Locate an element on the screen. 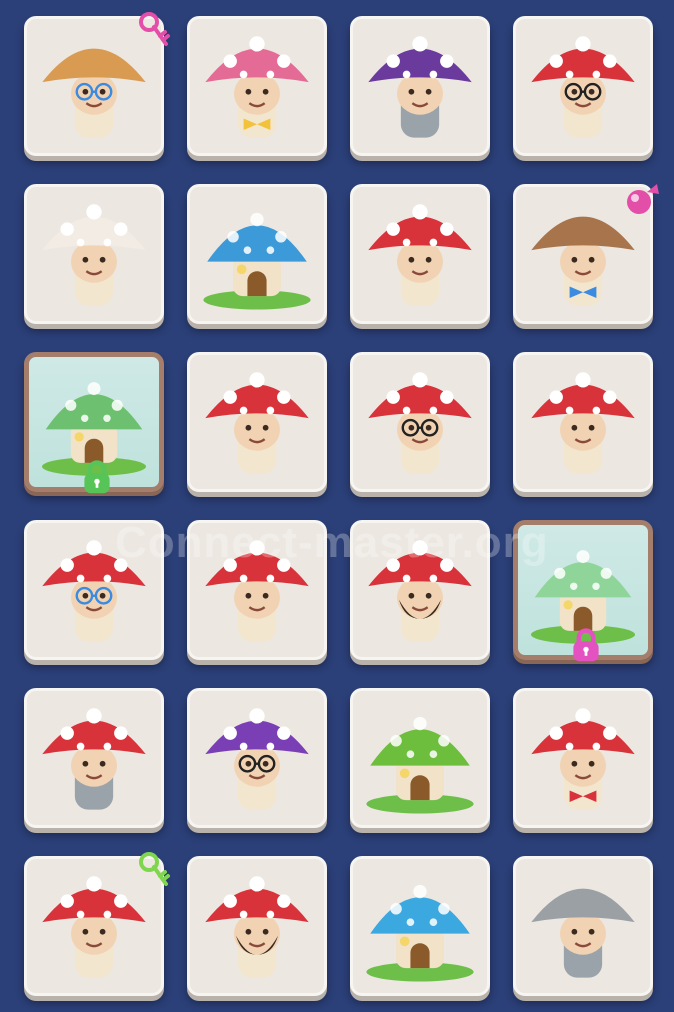  mushroom-girl-blonde-icon is located at coordinates (94, 255).